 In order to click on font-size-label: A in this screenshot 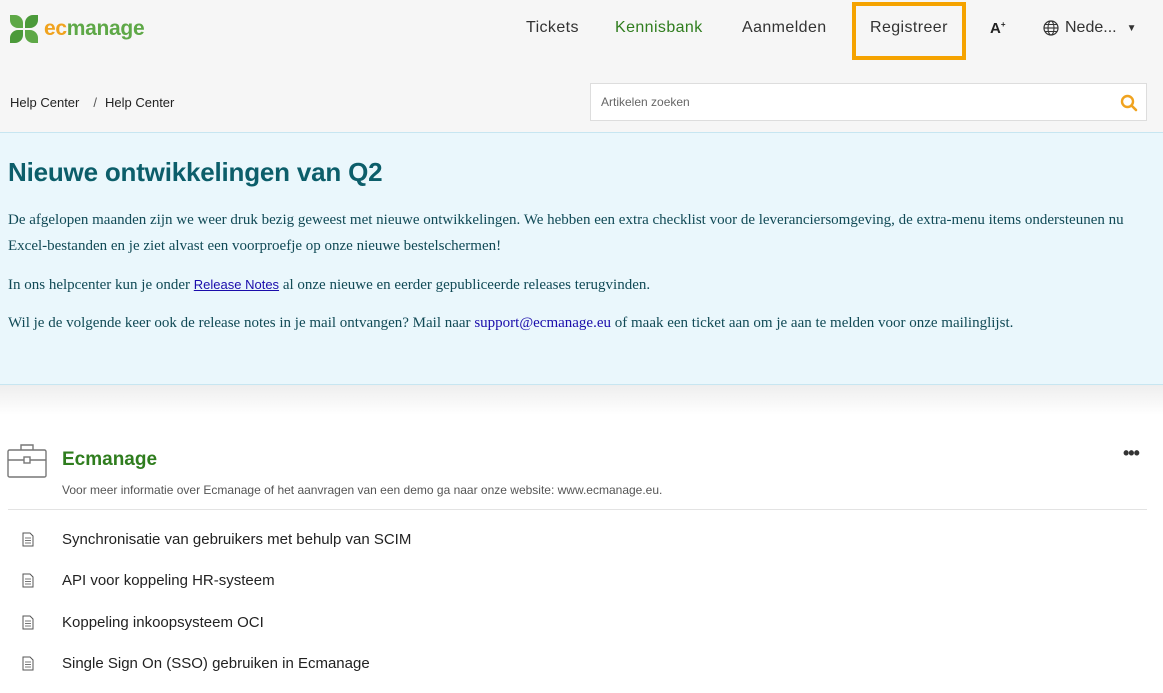, I will do `click(995, 28)`.